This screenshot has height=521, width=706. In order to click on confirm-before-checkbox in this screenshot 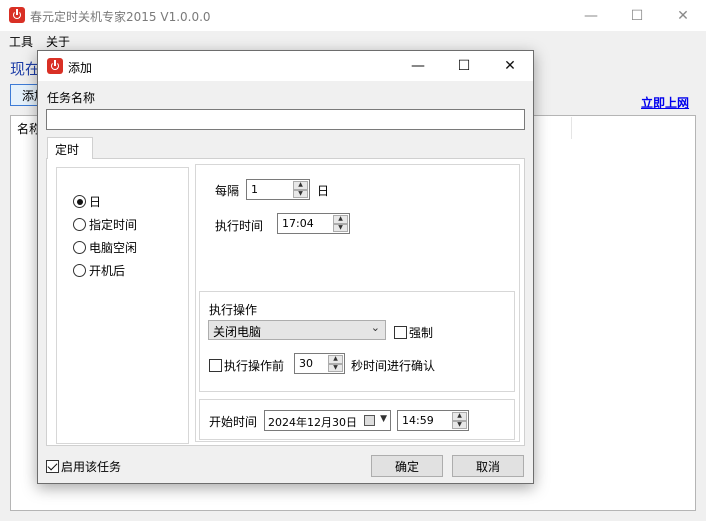, I will do `click(215, 365)`.